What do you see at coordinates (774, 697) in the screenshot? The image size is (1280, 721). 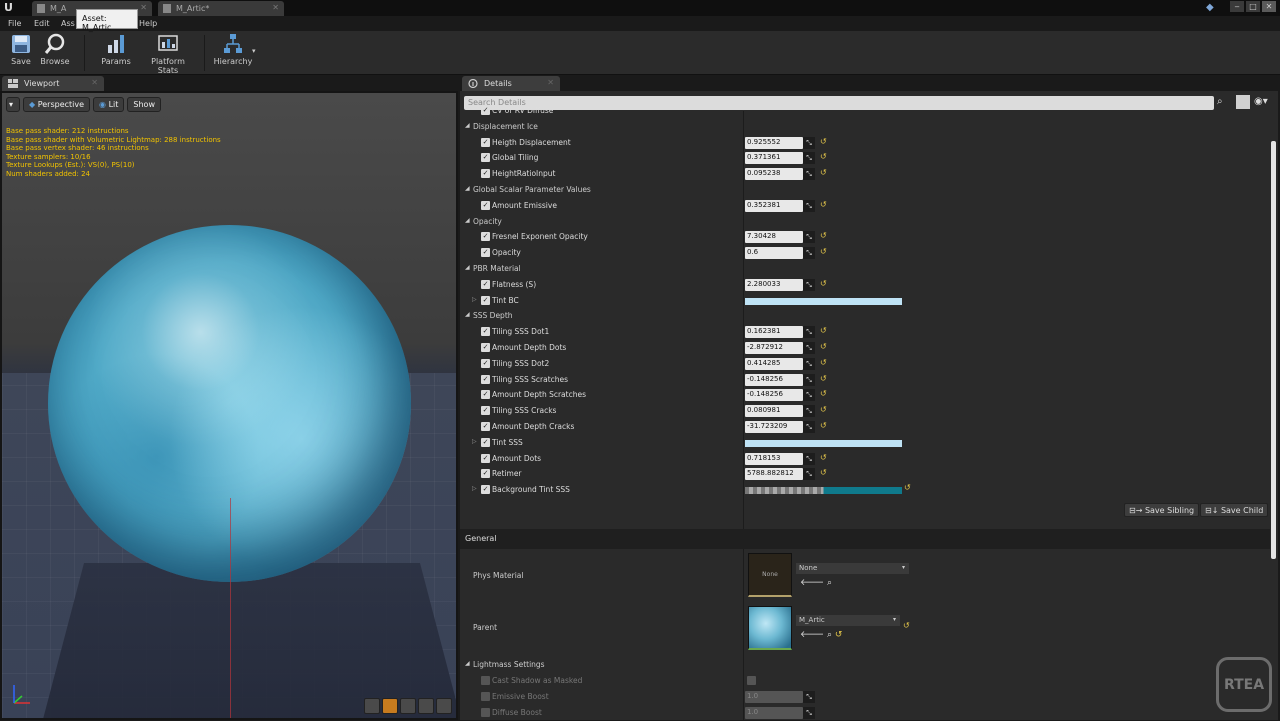 I see `emissive-boost-field: 1.0` at bounding box center [774, 697].